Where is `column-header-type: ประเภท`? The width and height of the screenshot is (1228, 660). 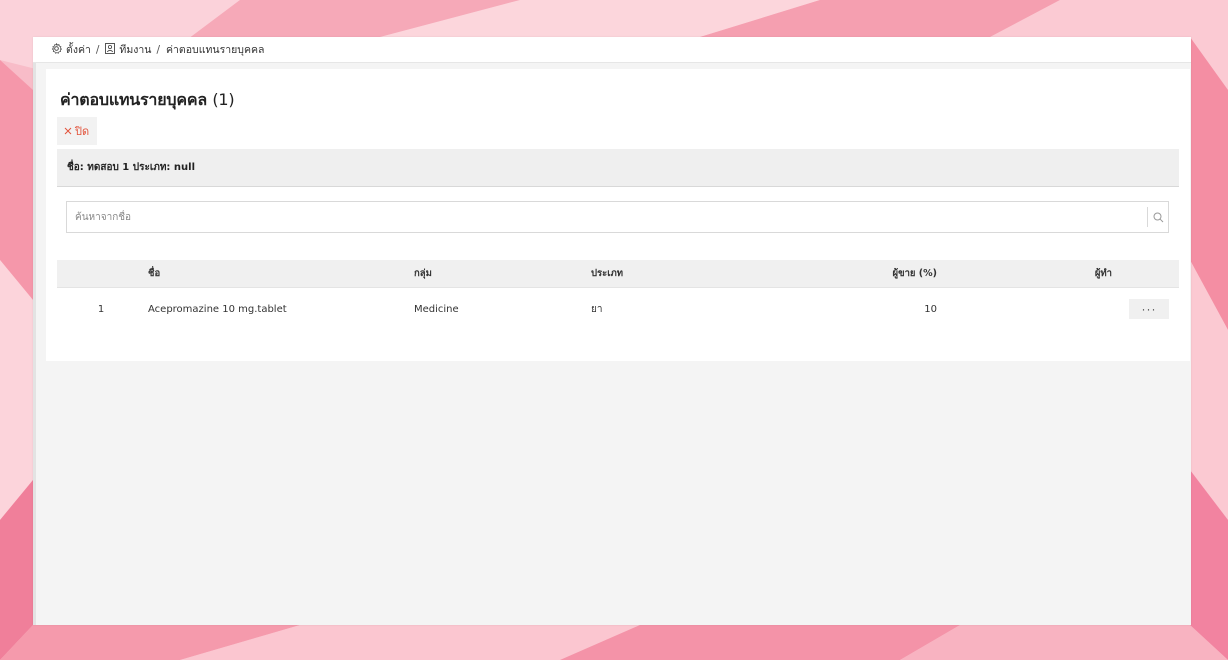 column-header-type: ประเภท is located at coordinates (607, 273).